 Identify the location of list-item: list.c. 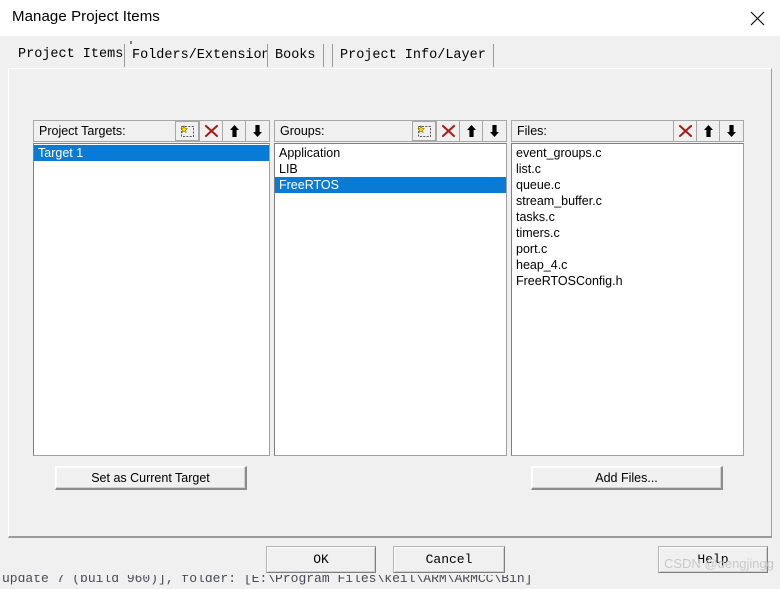
(627, 169).